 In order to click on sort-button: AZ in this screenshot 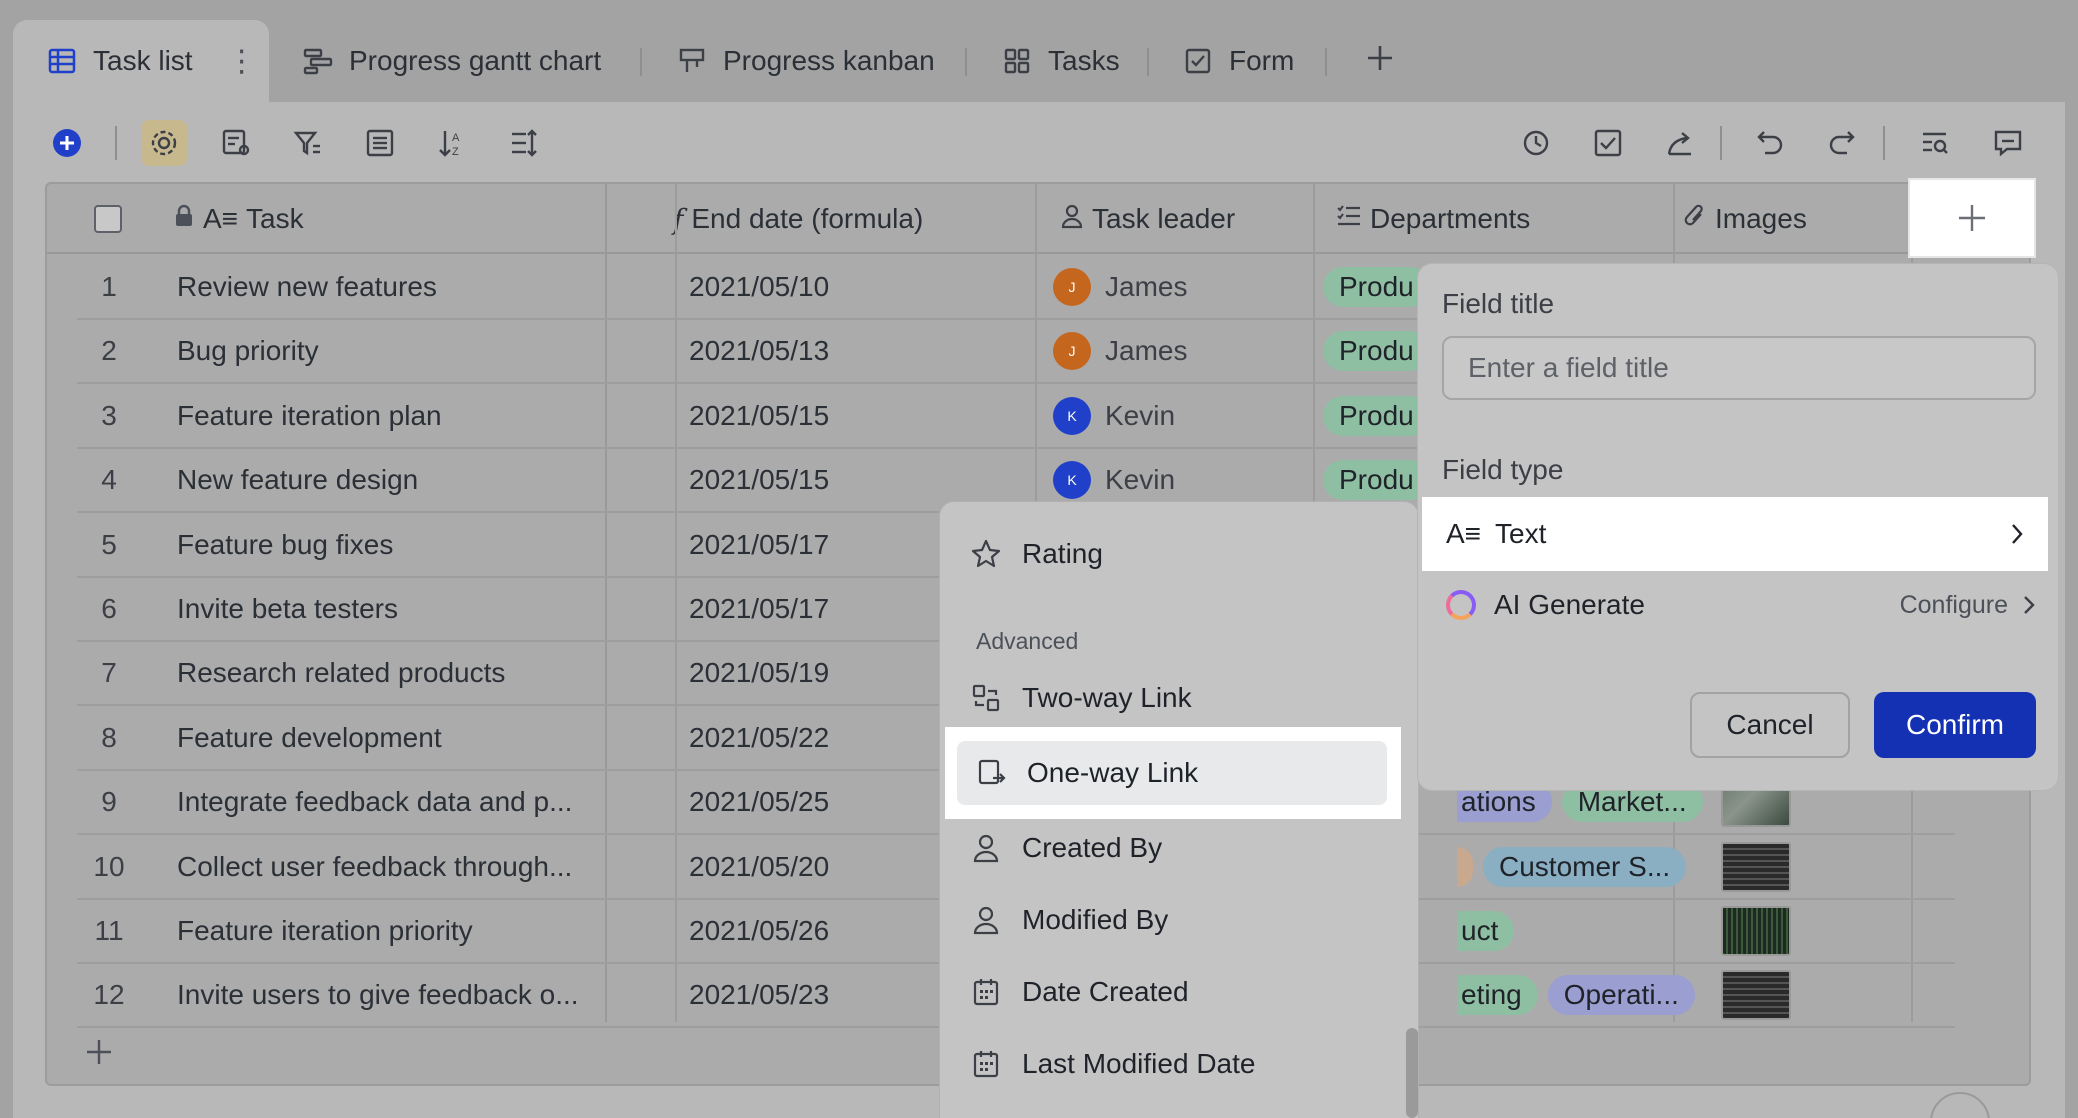, I will do `click(452, 143)`.